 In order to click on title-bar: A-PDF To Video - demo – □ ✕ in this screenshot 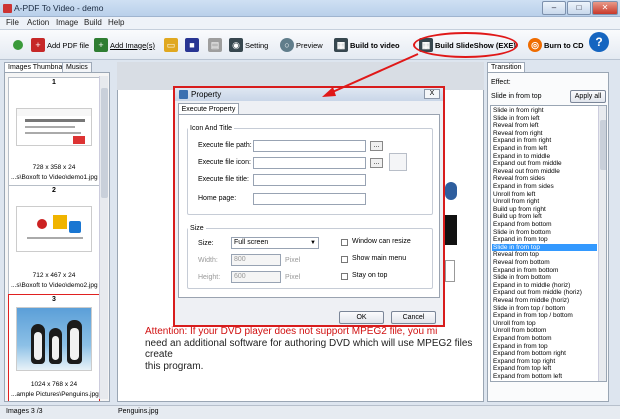, I will do `click(310, 8)`.